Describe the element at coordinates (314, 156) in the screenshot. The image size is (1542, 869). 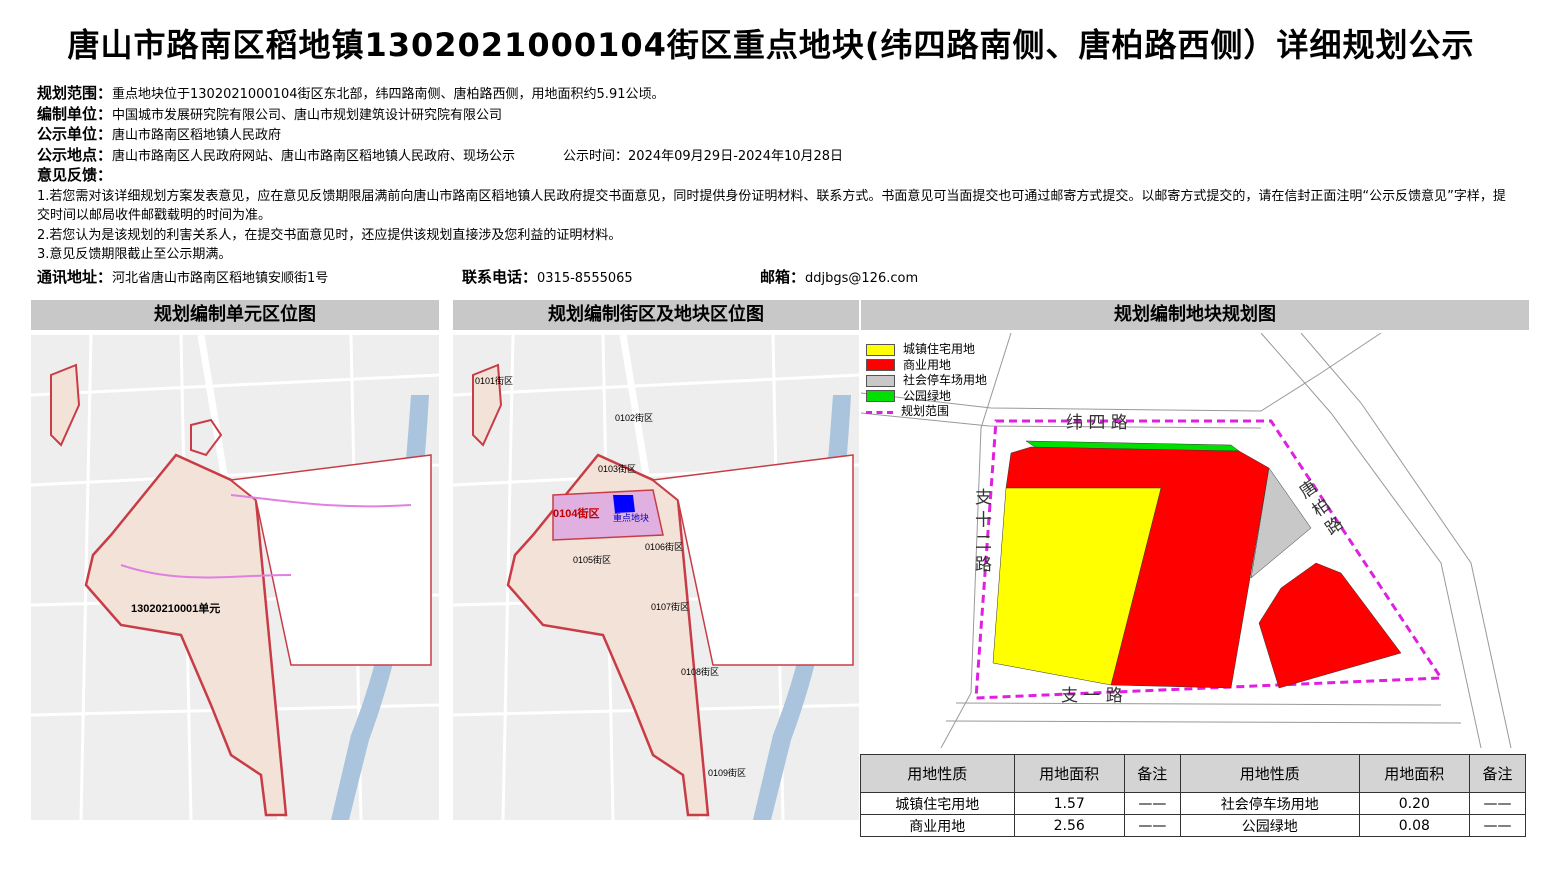
I see `location-text: 唐山市路南区人民政府网站、唐山市路南区稻地镇人民政府、现场公示` at that location.